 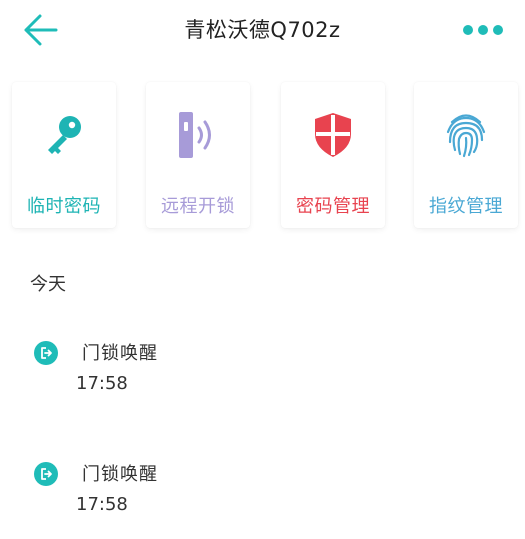 I want to click on back-button, so click(x=40, y=30).